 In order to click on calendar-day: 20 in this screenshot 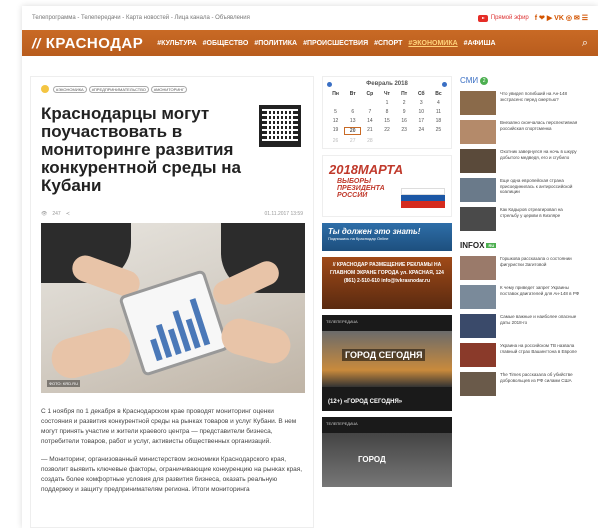, I will do `click(353, 131)`.